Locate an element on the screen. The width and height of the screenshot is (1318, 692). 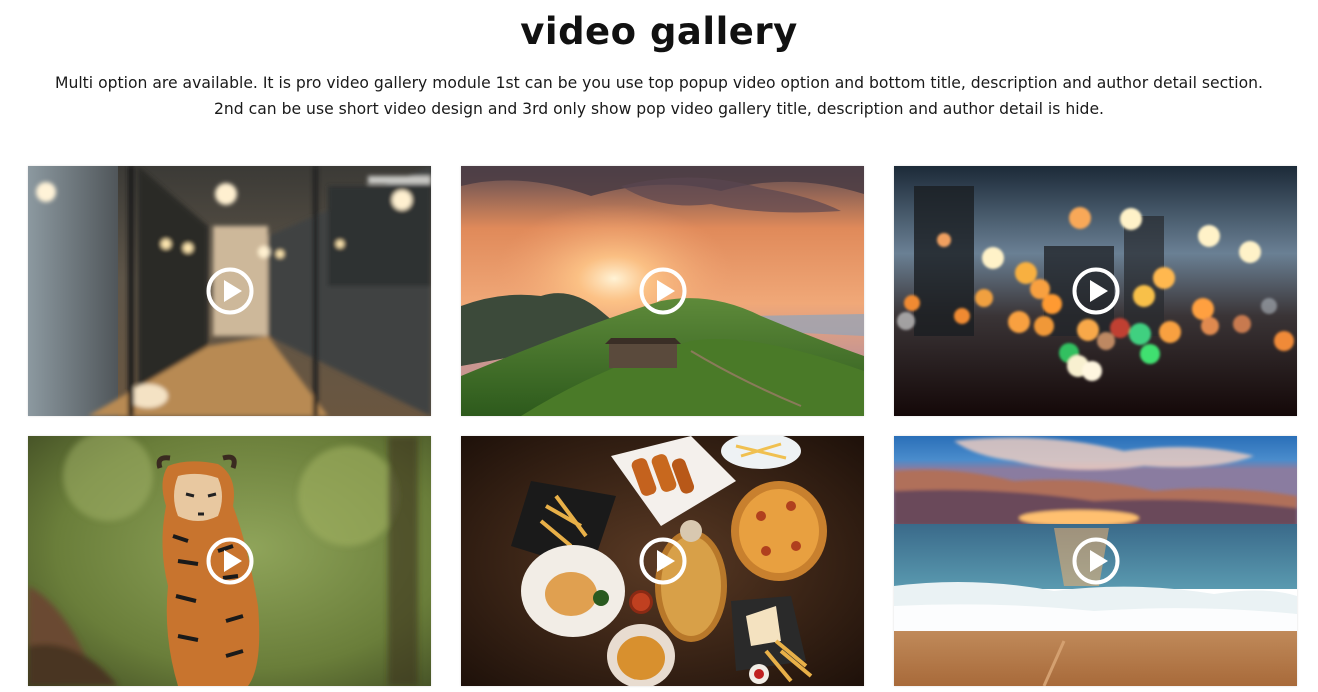
video-card-tiger is located at coordinates (229, 561).